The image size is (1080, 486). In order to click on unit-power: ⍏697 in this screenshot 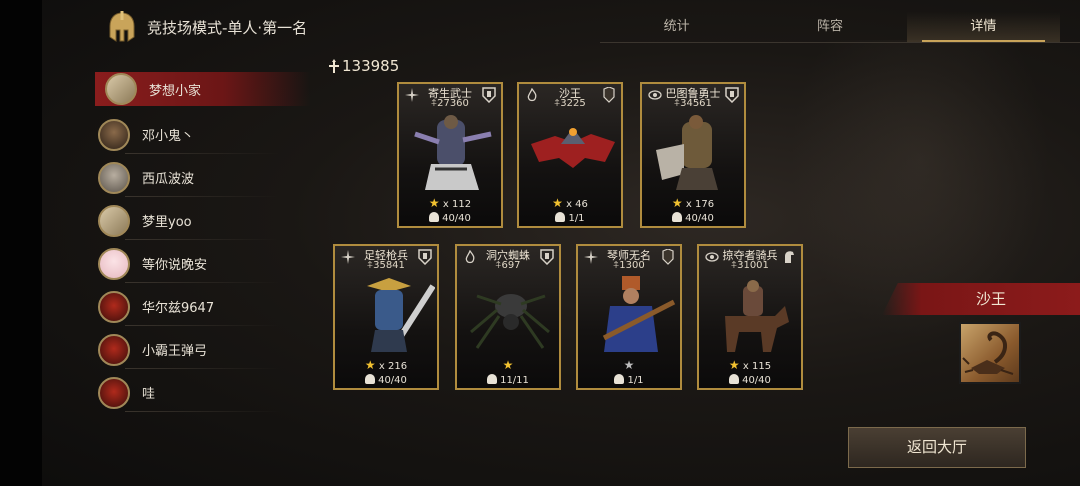, I will do `click(508, 265)`.